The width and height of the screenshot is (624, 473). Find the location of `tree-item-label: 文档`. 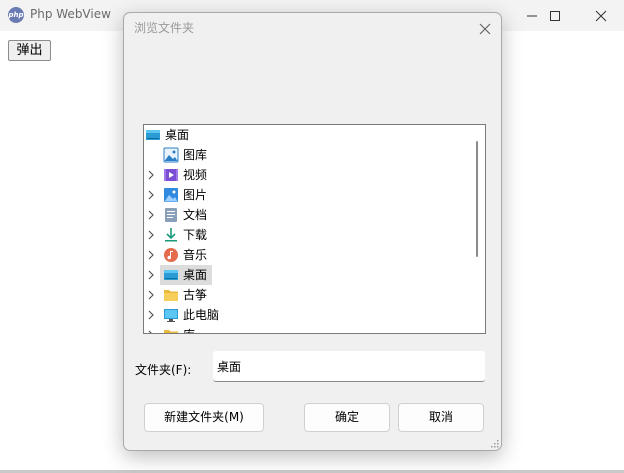

tree-item-label: 文档 is located at coordinates (195, 215).